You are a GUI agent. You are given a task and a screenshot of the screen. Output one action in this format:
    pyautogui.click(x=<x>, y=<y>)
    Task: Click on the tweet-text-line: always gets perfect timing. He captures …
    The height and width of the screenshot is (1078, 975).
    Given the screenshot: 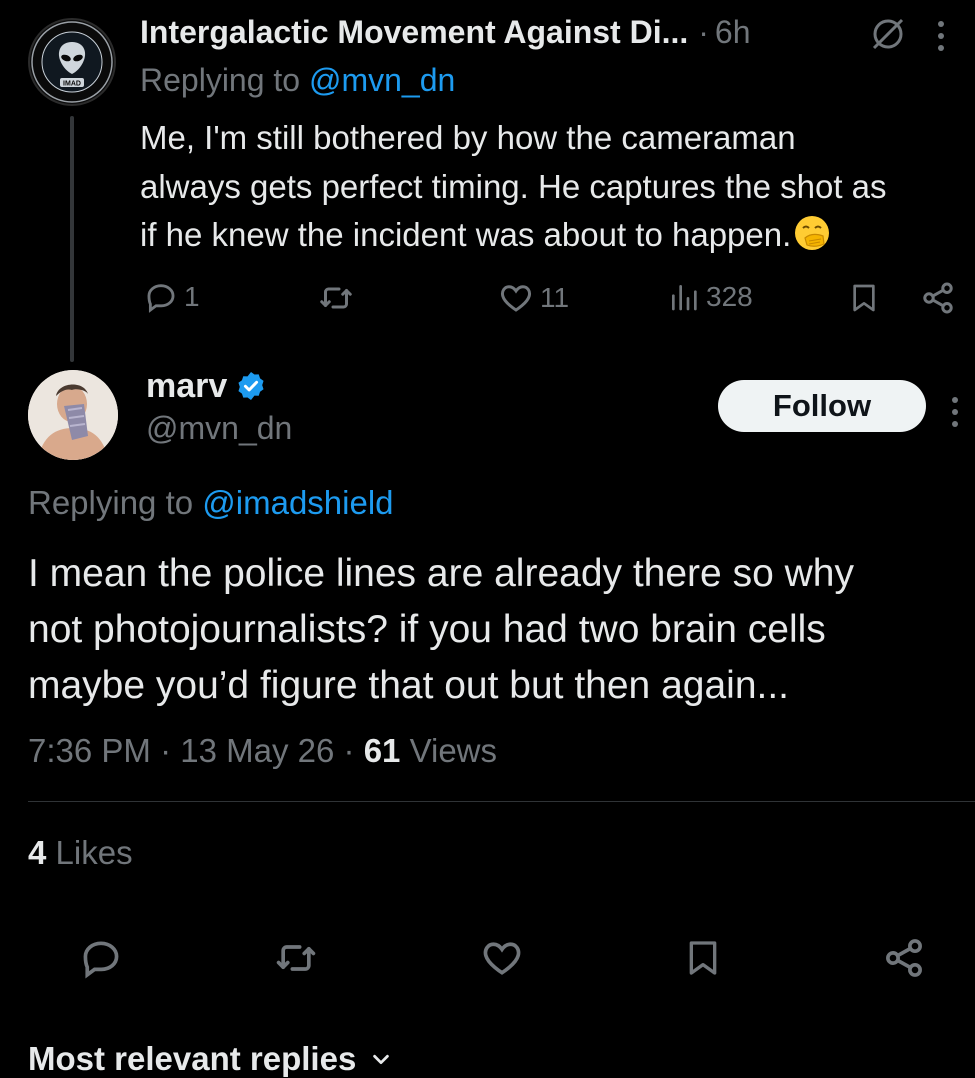 What is the action you would take?
    pyautogui.click(x=513, y=186)
    